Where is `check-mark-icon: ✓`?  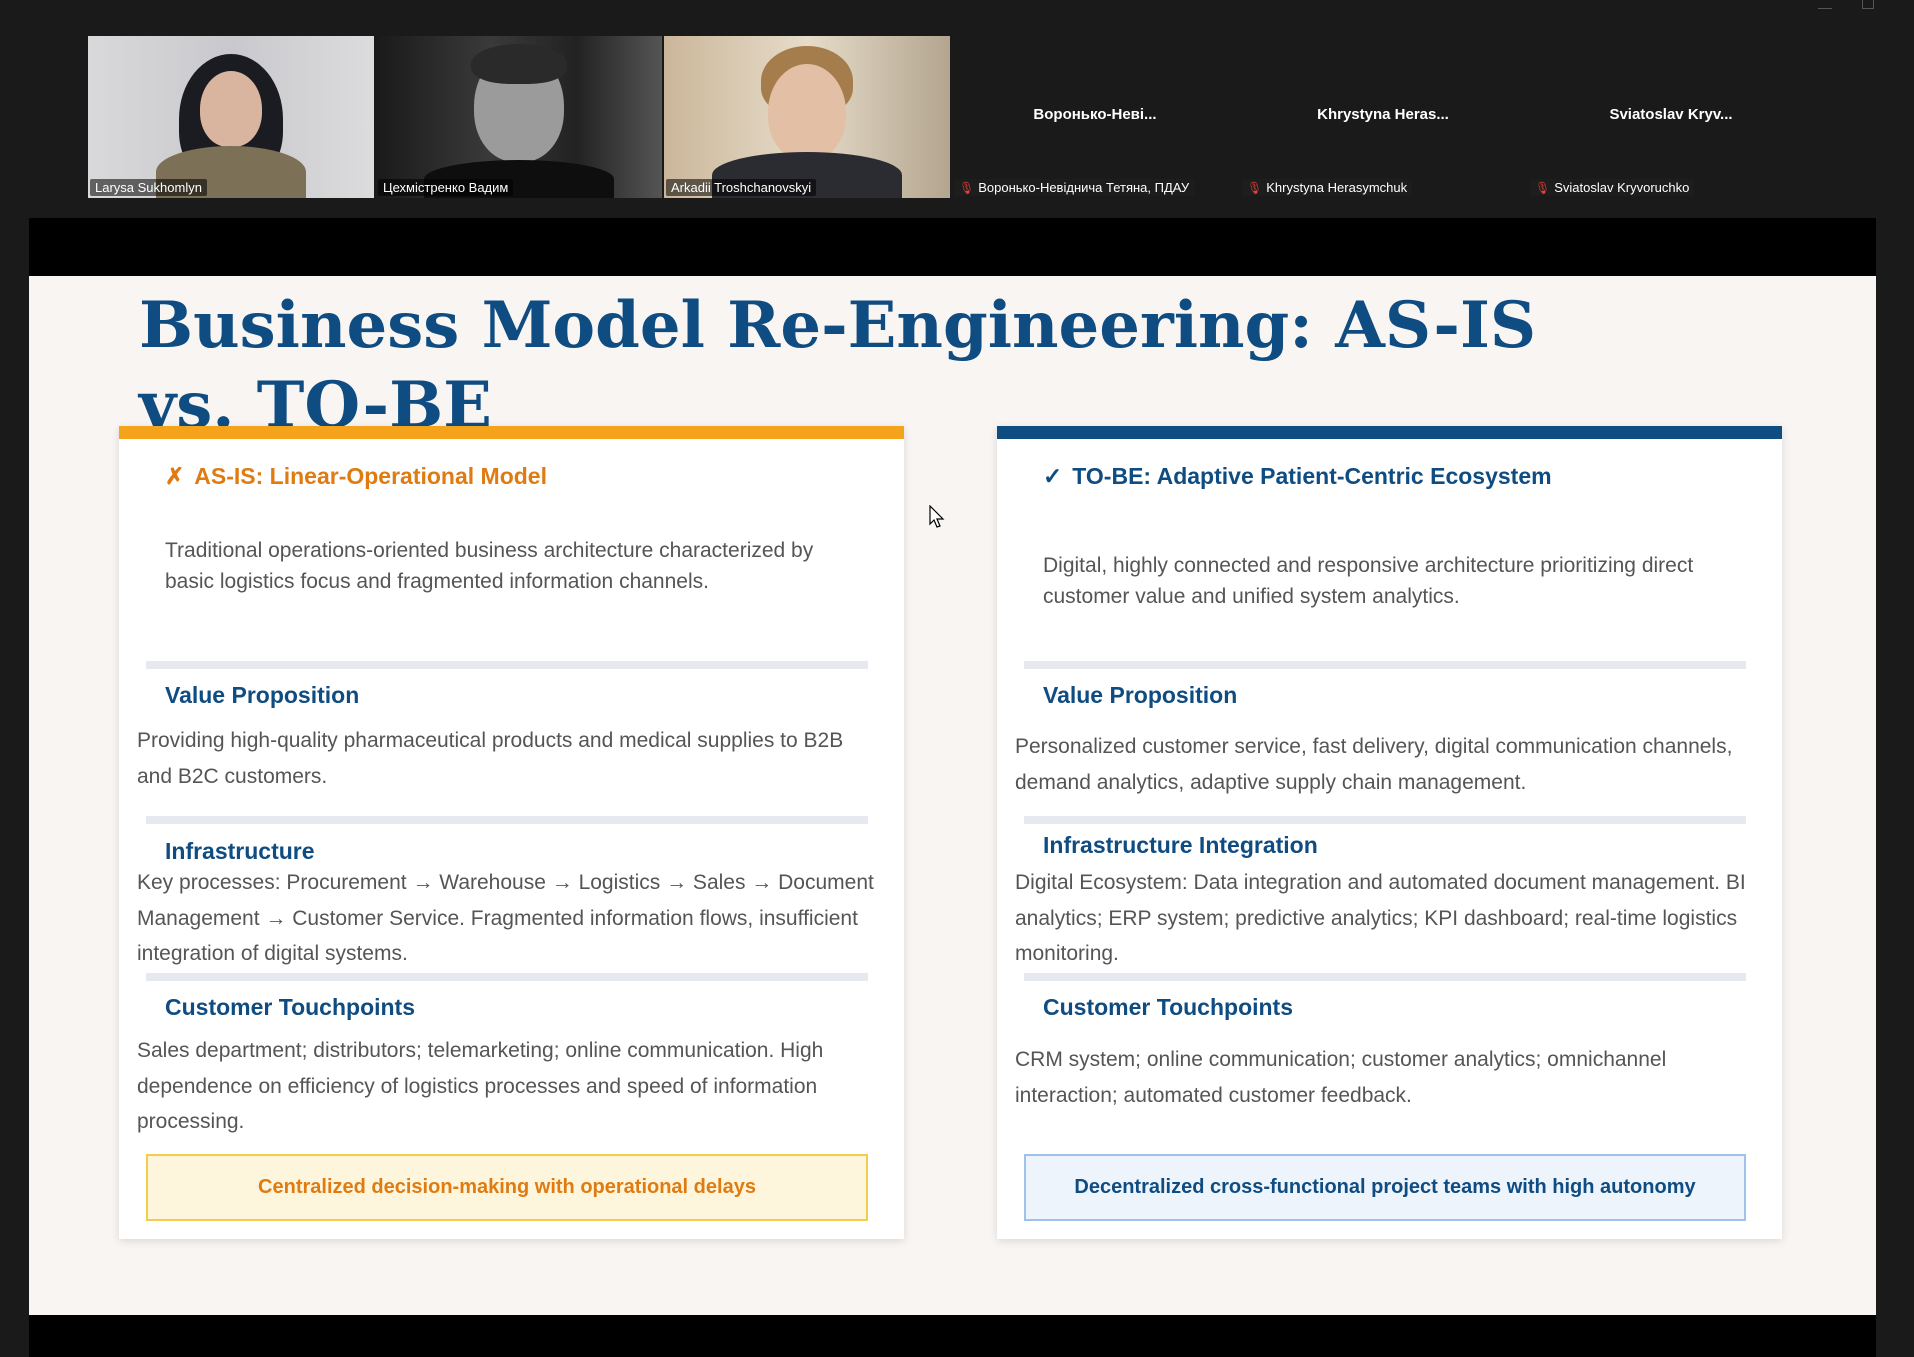 check-mark-icon: ✓ is located at coordinates (1053, 476).